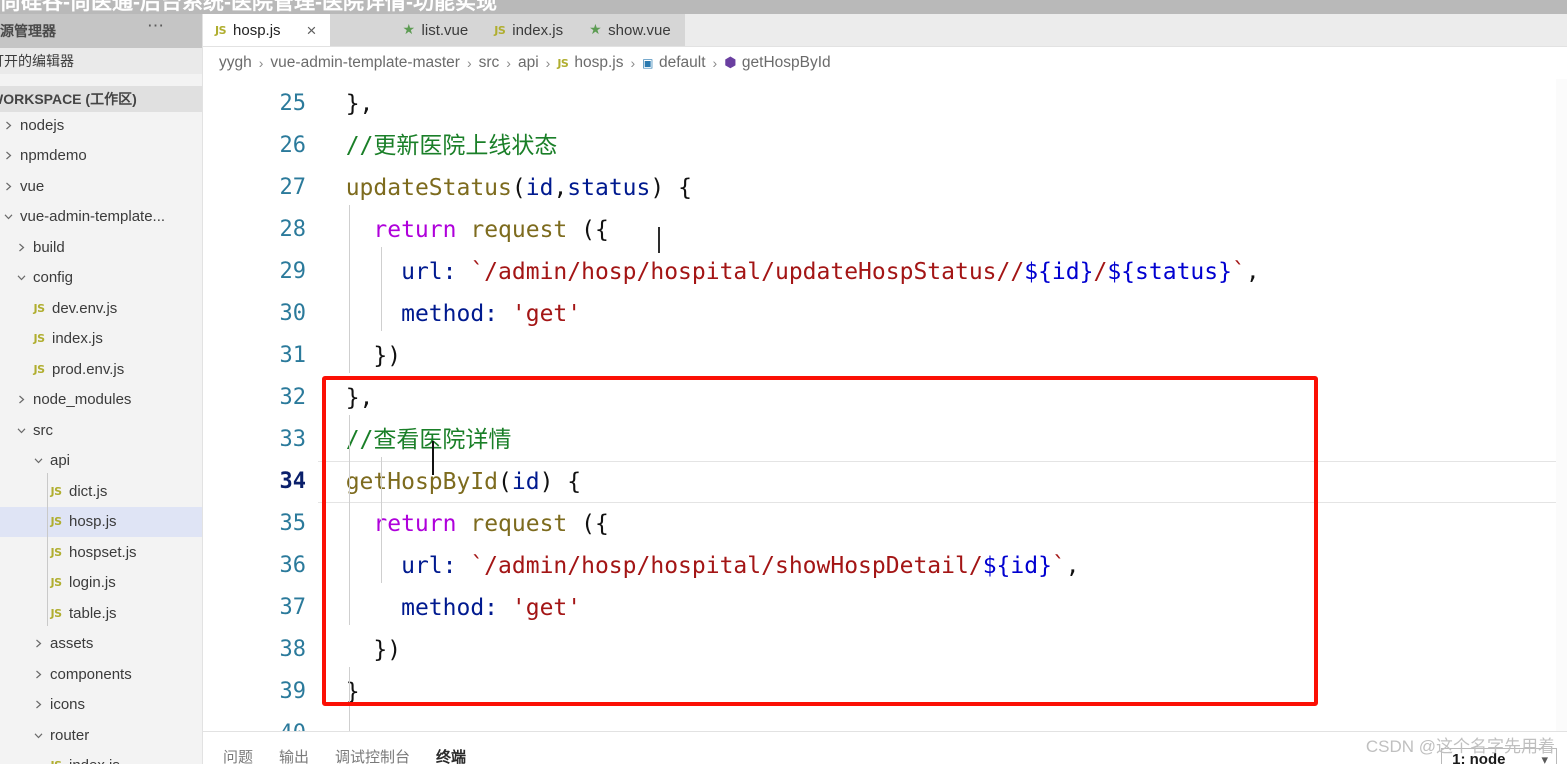 The height and width of the screenshot is (764, 1567). What do you see at coordinates (101, 369) in the screenshot?
I see `tree-item-prod-env-js: JS prod.env.js` at bounding box center [101, 369].